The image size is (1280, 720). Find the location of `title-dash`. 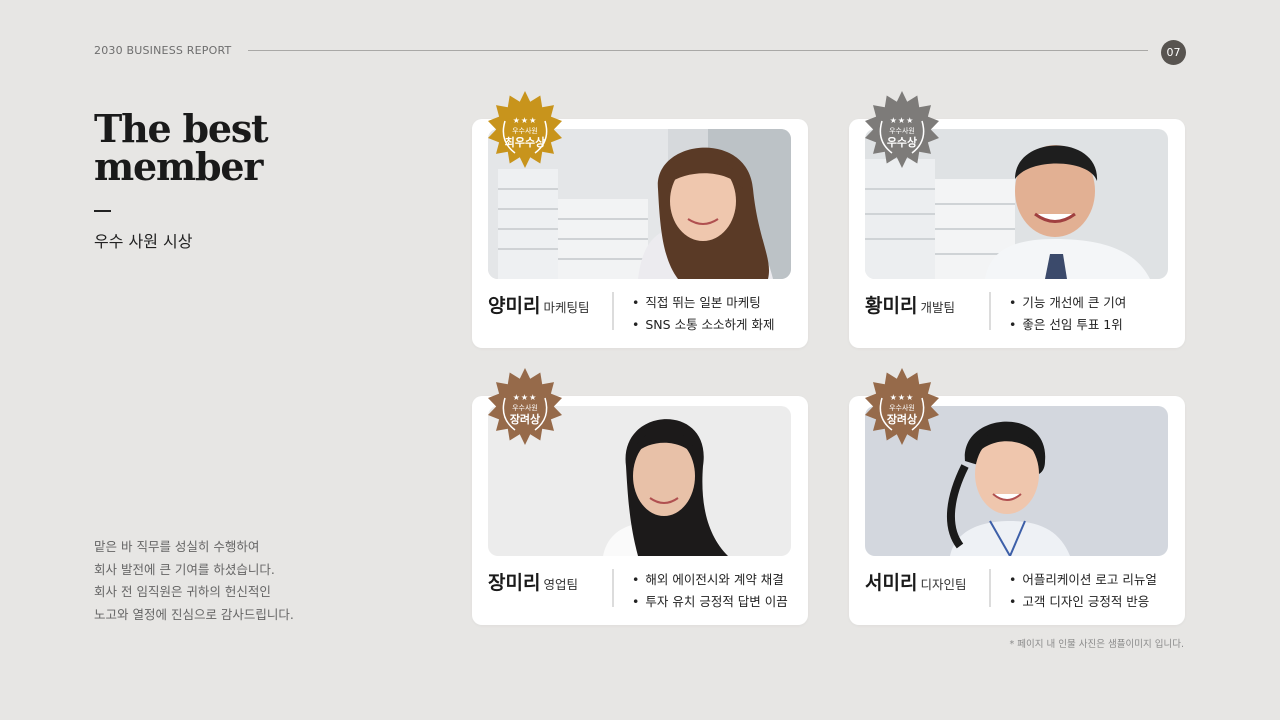

title-dash is located at coordinates (102, 211).